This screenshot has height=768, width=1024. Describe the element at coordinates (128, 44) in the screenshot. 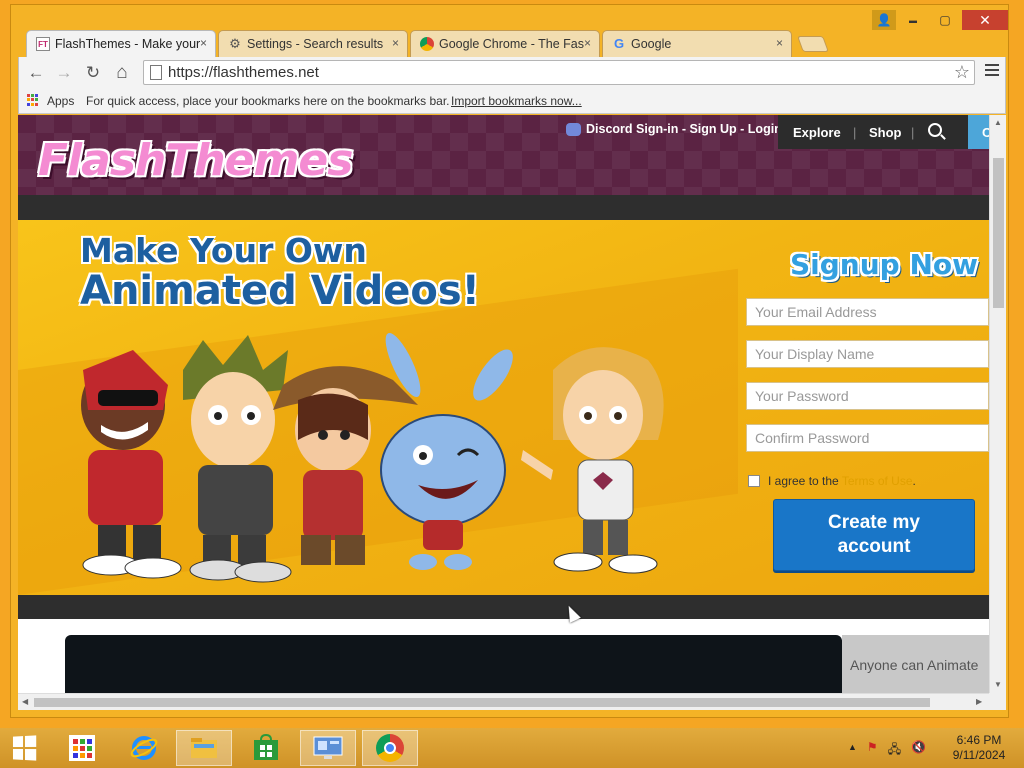

I see `tab-label: FlashThemes - Make your` at that location.